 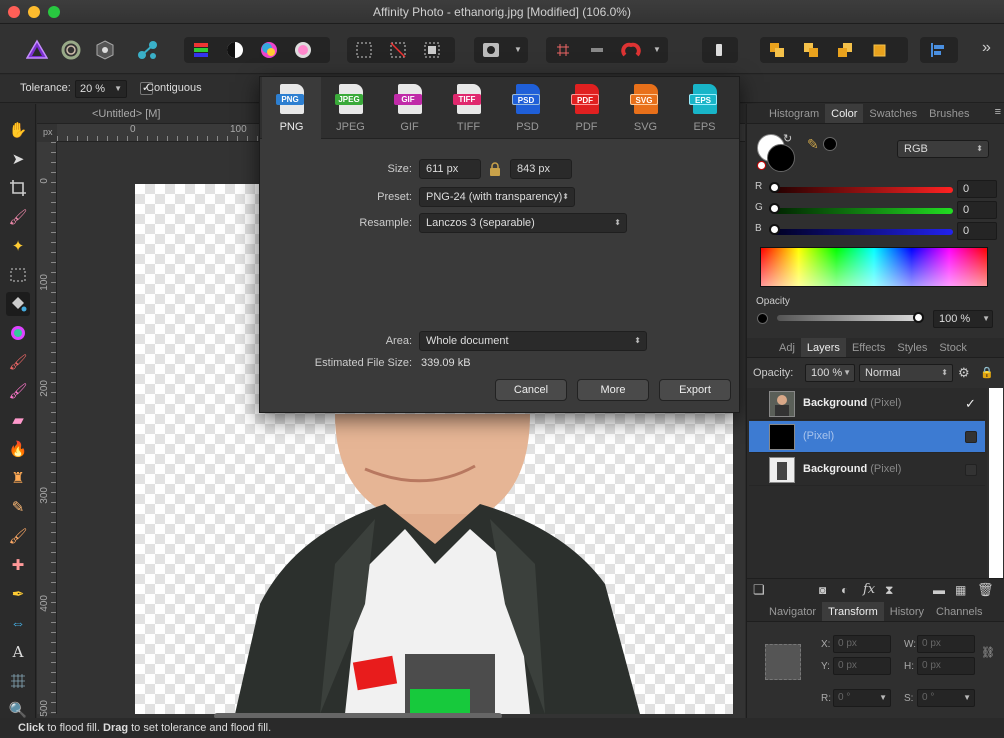 What do you see at coordinates (497, 197) in the screenshot?
I see `preset-select: PNG-24 (with transparency) ⬍` at bounding box center [497, 197].